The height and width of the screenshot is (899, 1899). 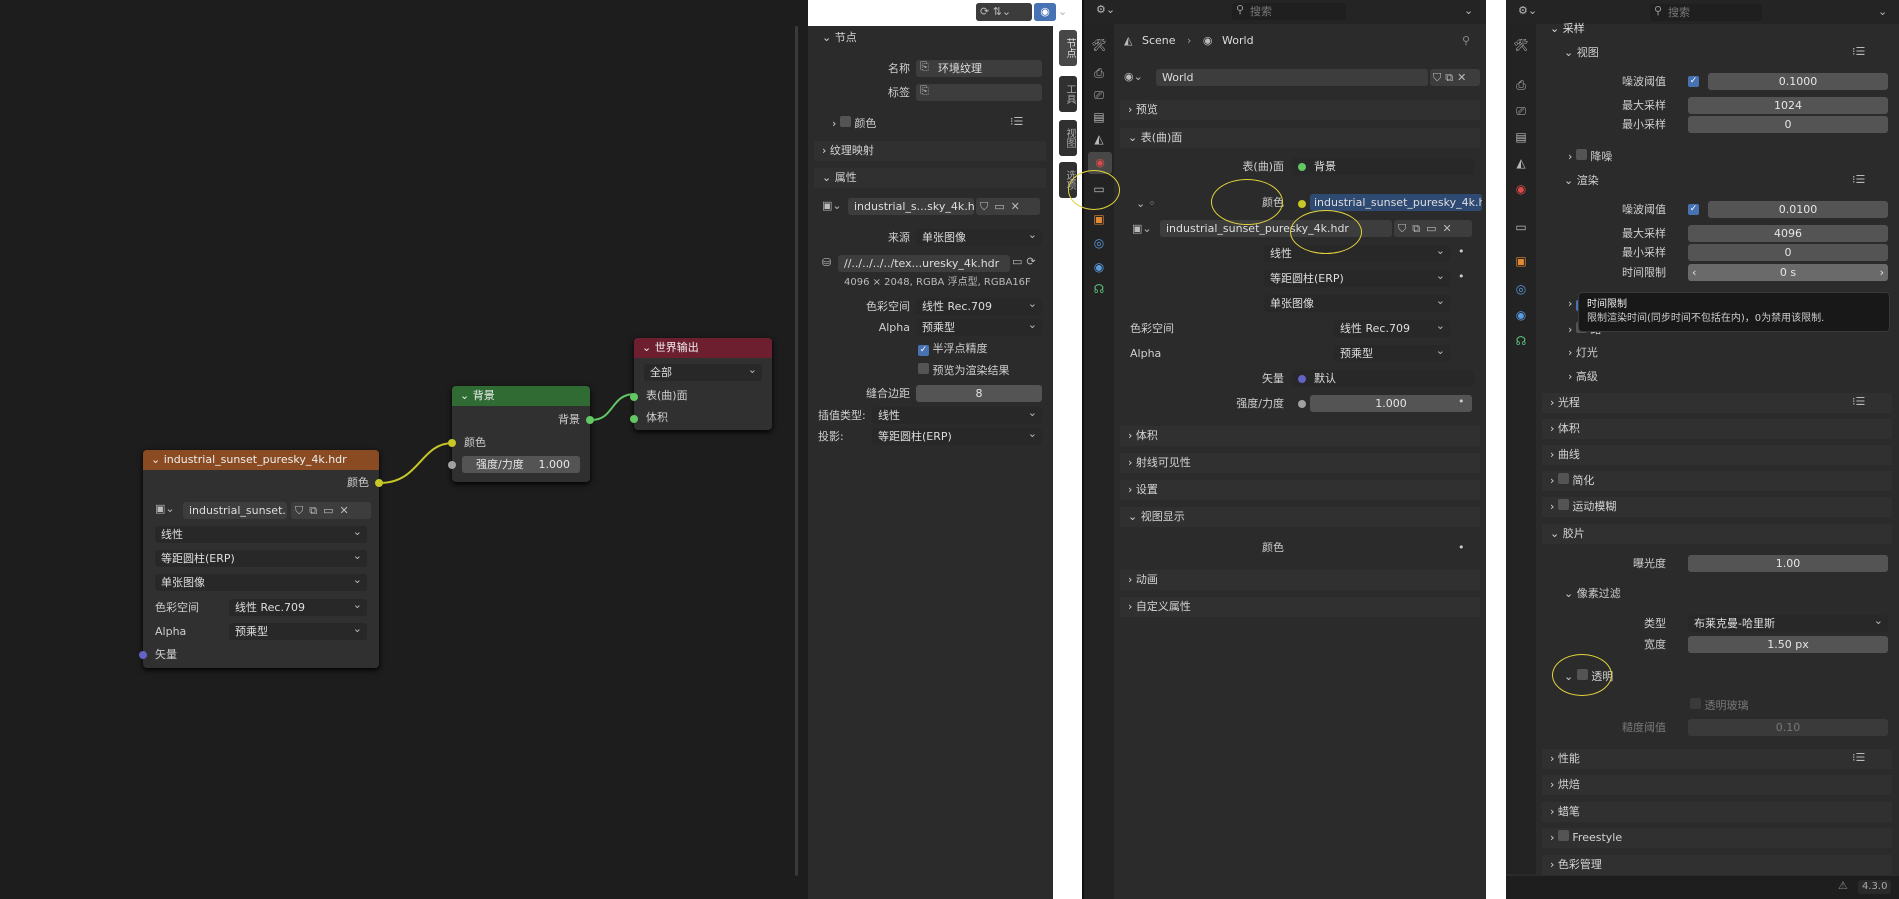 What do you see at coordinates (1099, 267) in the screenshot?
I see `constraints-tab-icon: ◉` at bounding box center [1099, 267].